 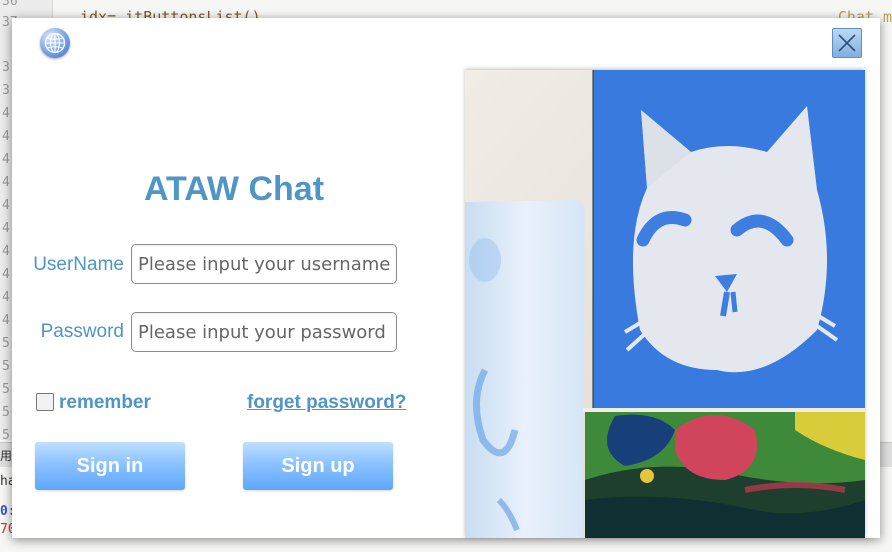 What do you see at coordinates (264, 264) in the screenshot?
I see `username-input` at bounding box center [264, 264].